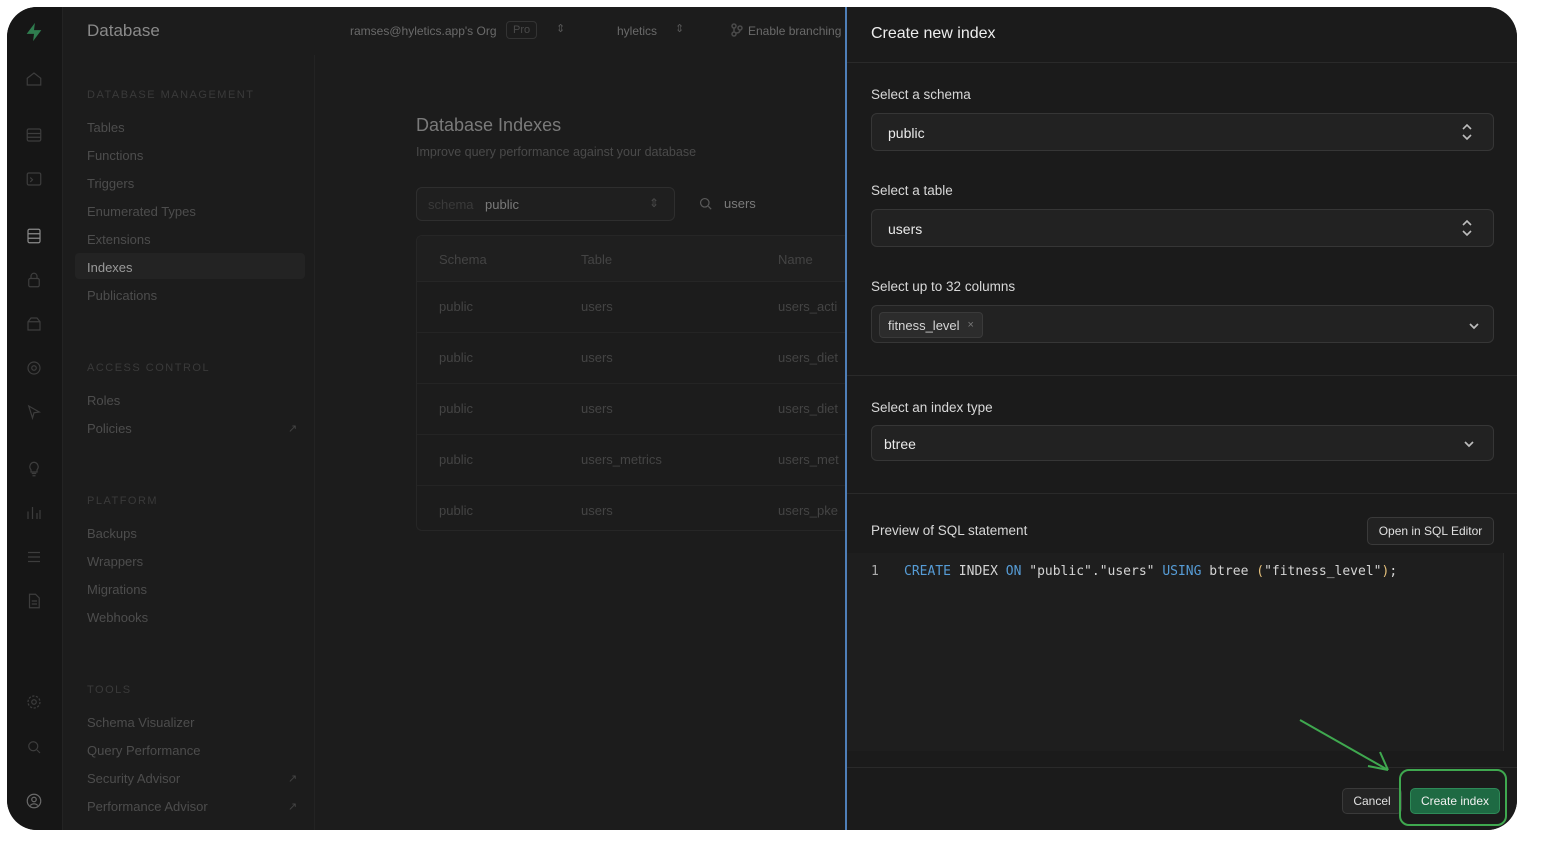 Image resolution: width=1542 pixels, height=852 pixels. Describe the element at coordinates (109, 690) in the screenshot. I see `section-heading: TOOLS` at that location.